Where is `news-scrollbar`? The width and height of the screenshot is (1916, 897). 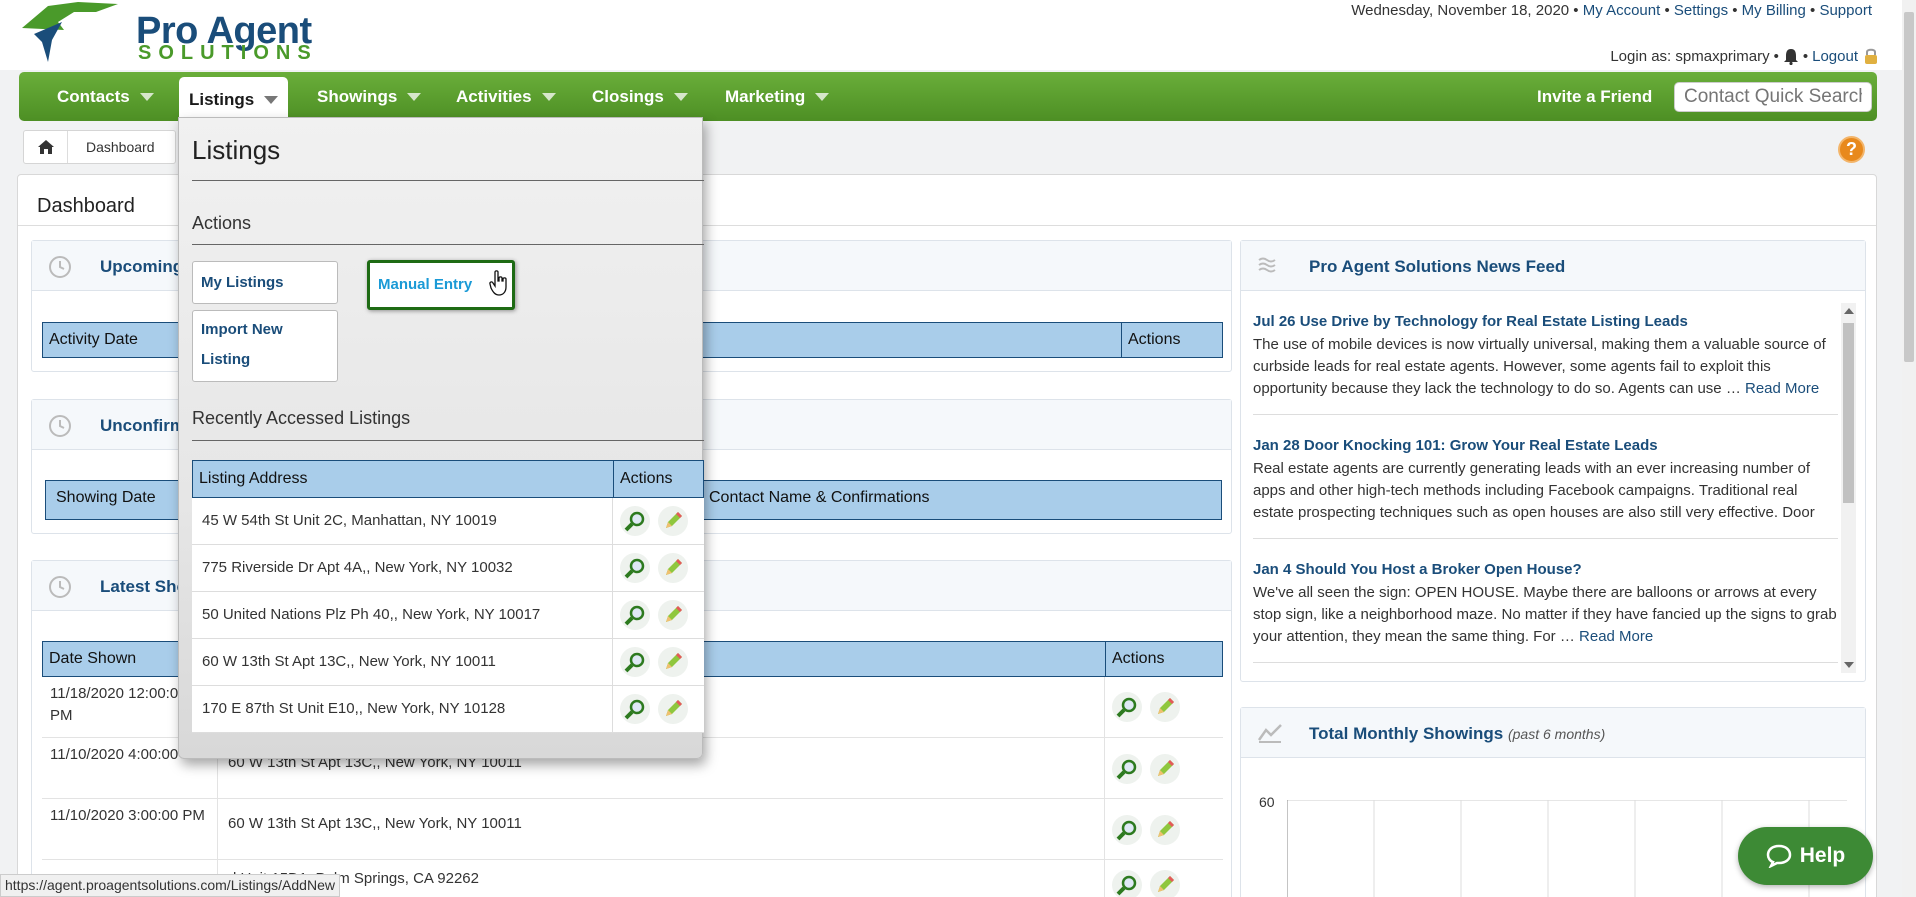 news-scrollbar is located at coordinates (1848, 488).